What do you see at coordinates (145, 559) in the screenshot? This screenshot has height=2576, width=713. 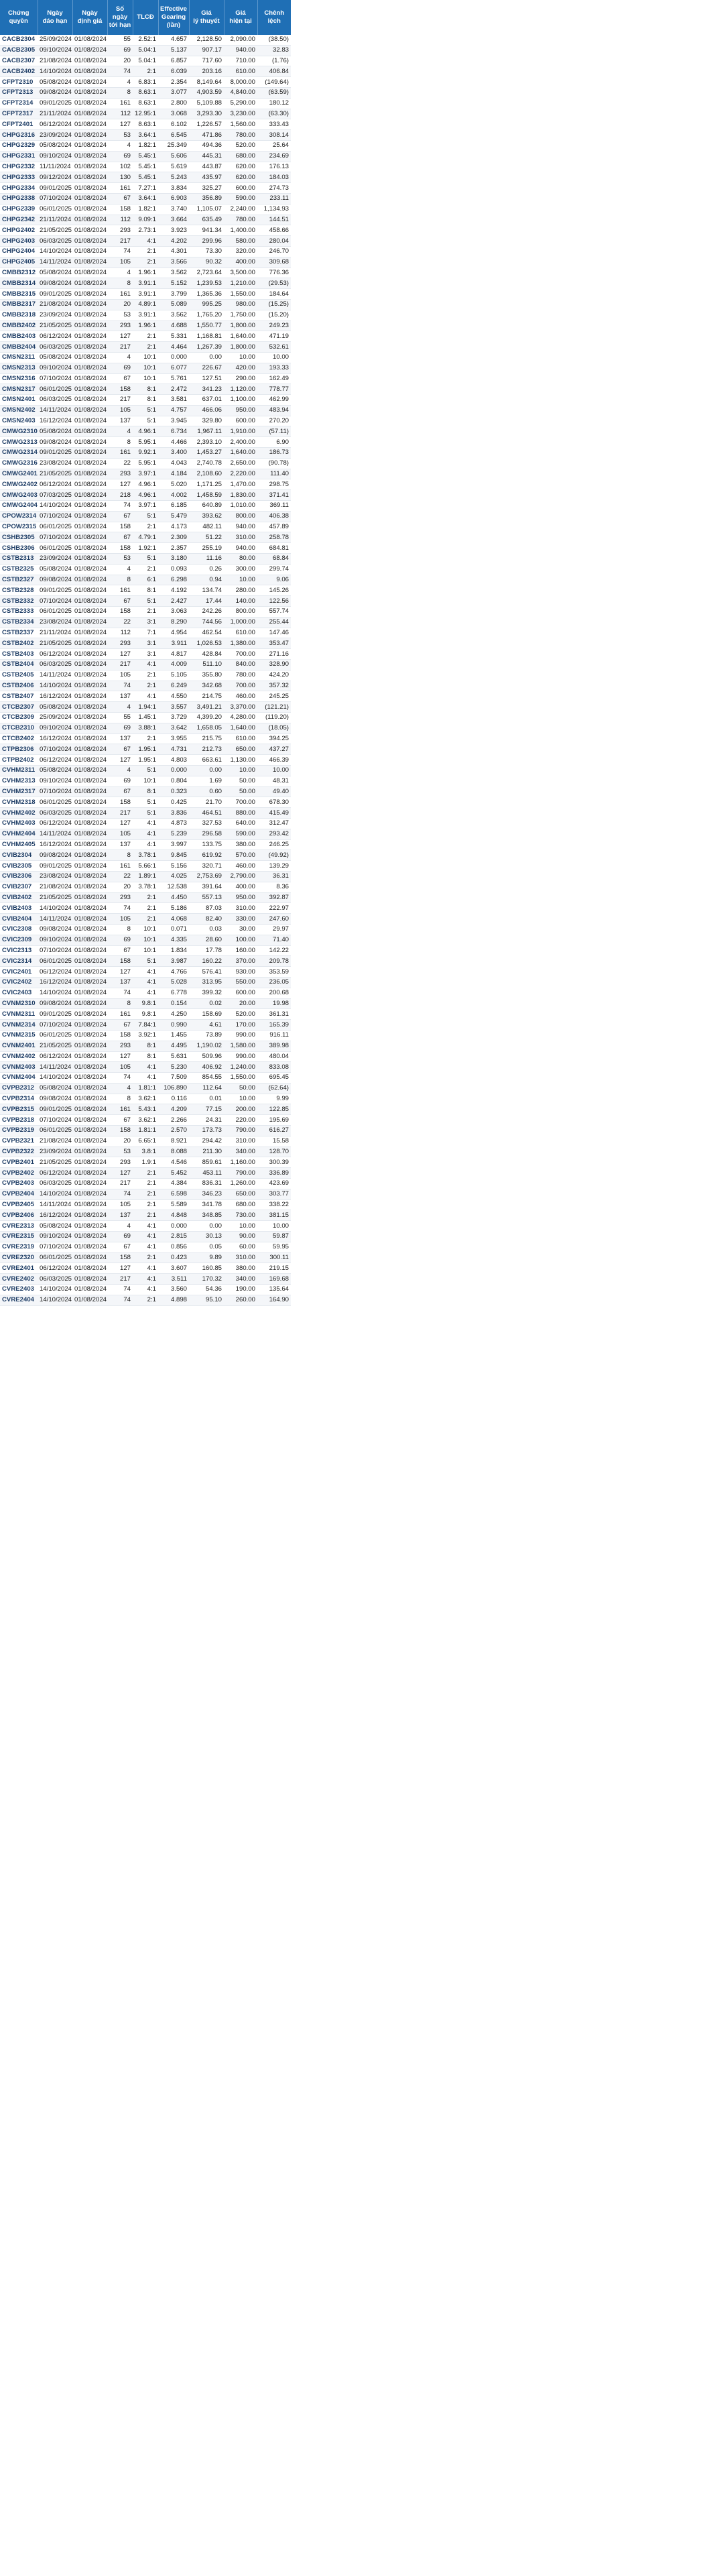 I see `cell-conversion-ratio: 5:1` at bounding box center [145, 559].